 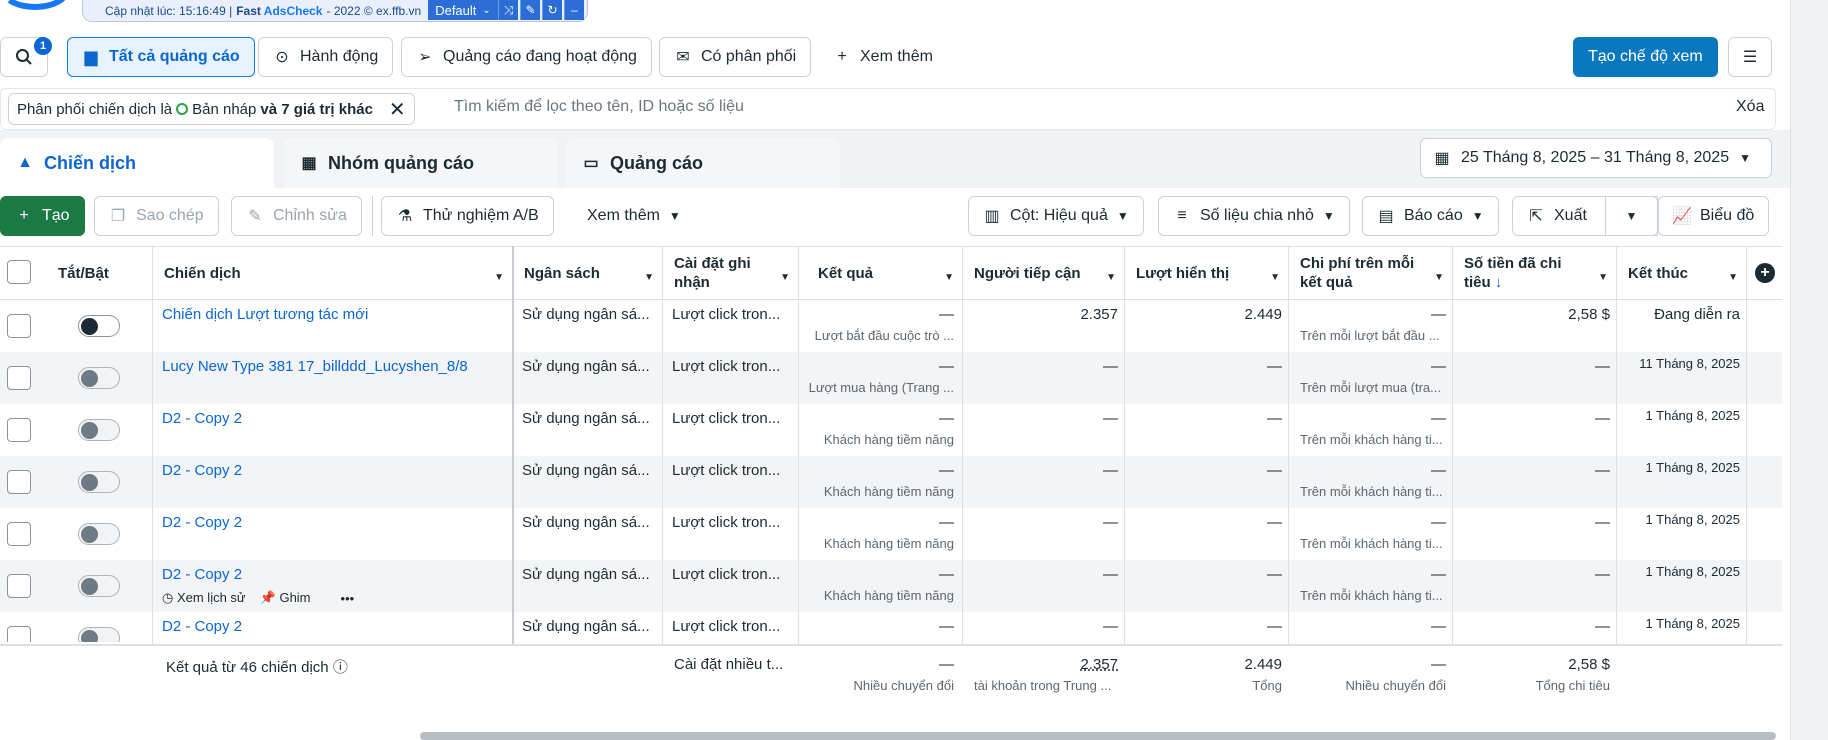 What do you see at coordinates (885, 273) in the screenshot?
I see `col-results: Kết quả ▼` at bounding box center [885, 273].